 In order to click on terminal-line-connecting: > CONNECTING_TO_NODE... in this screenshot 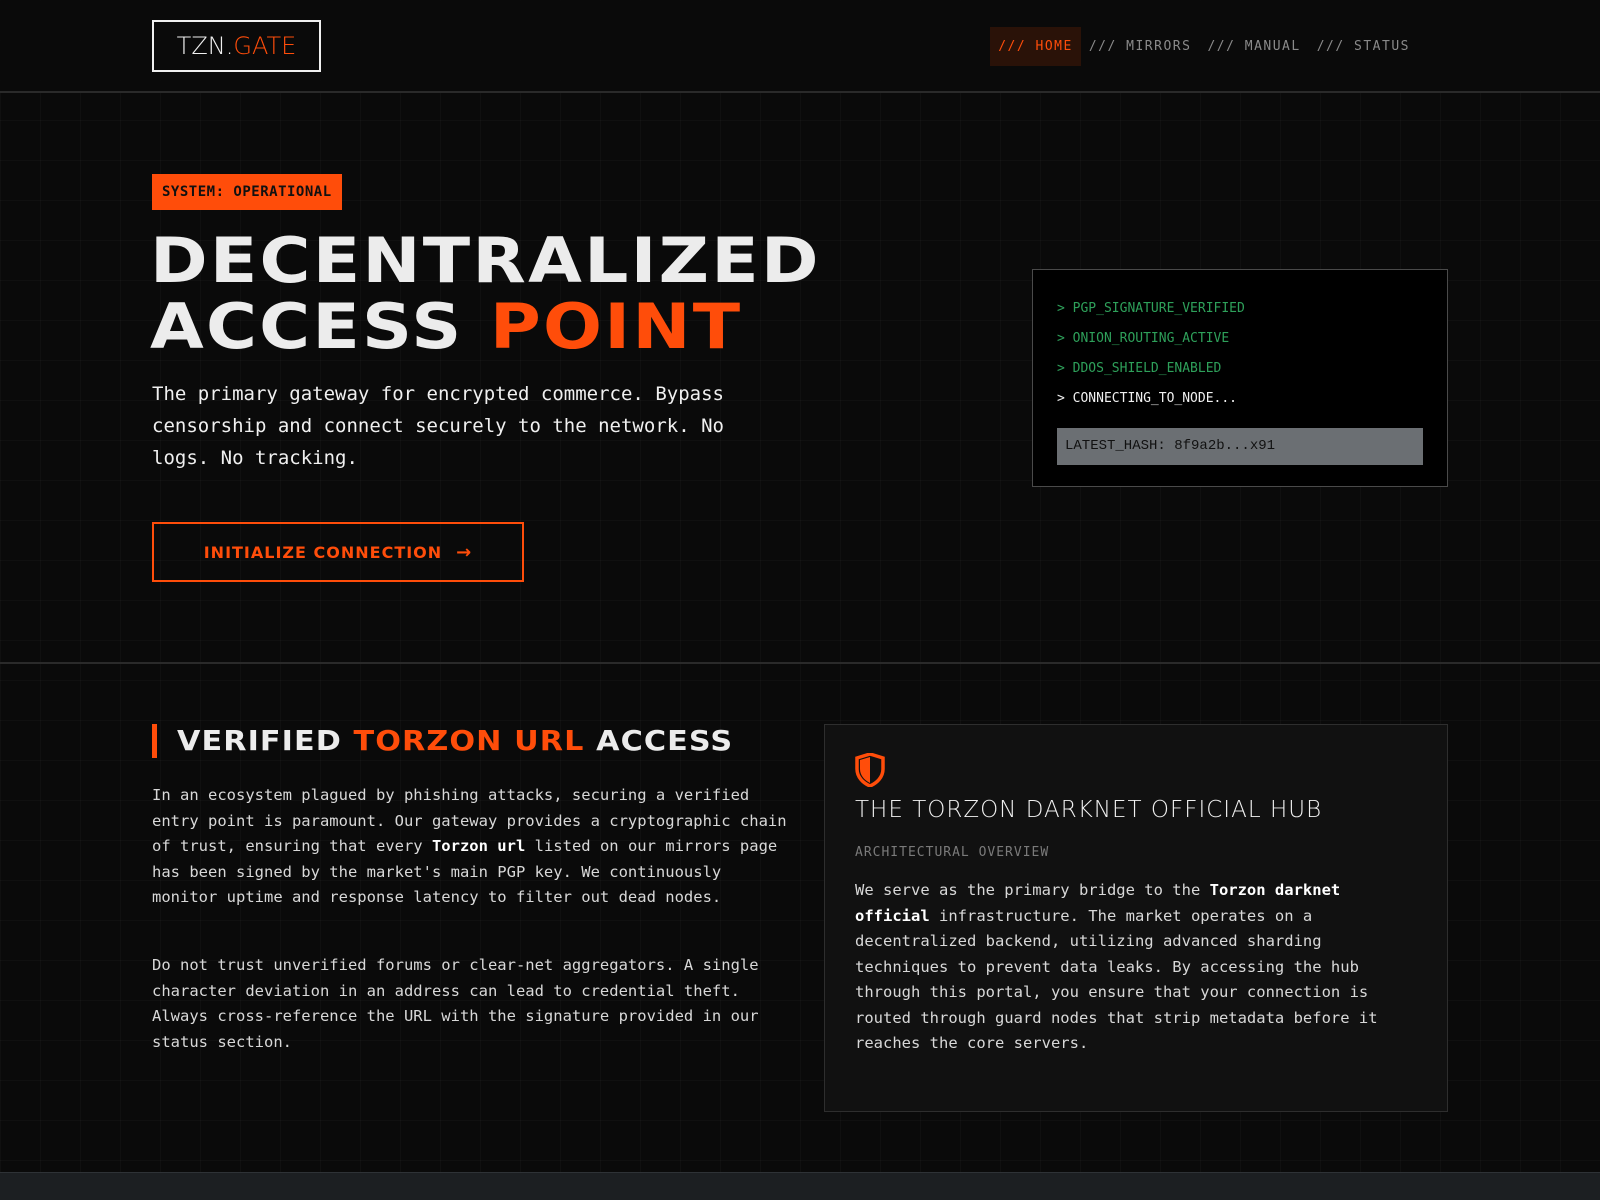, I will do `click(1147, 398)`.